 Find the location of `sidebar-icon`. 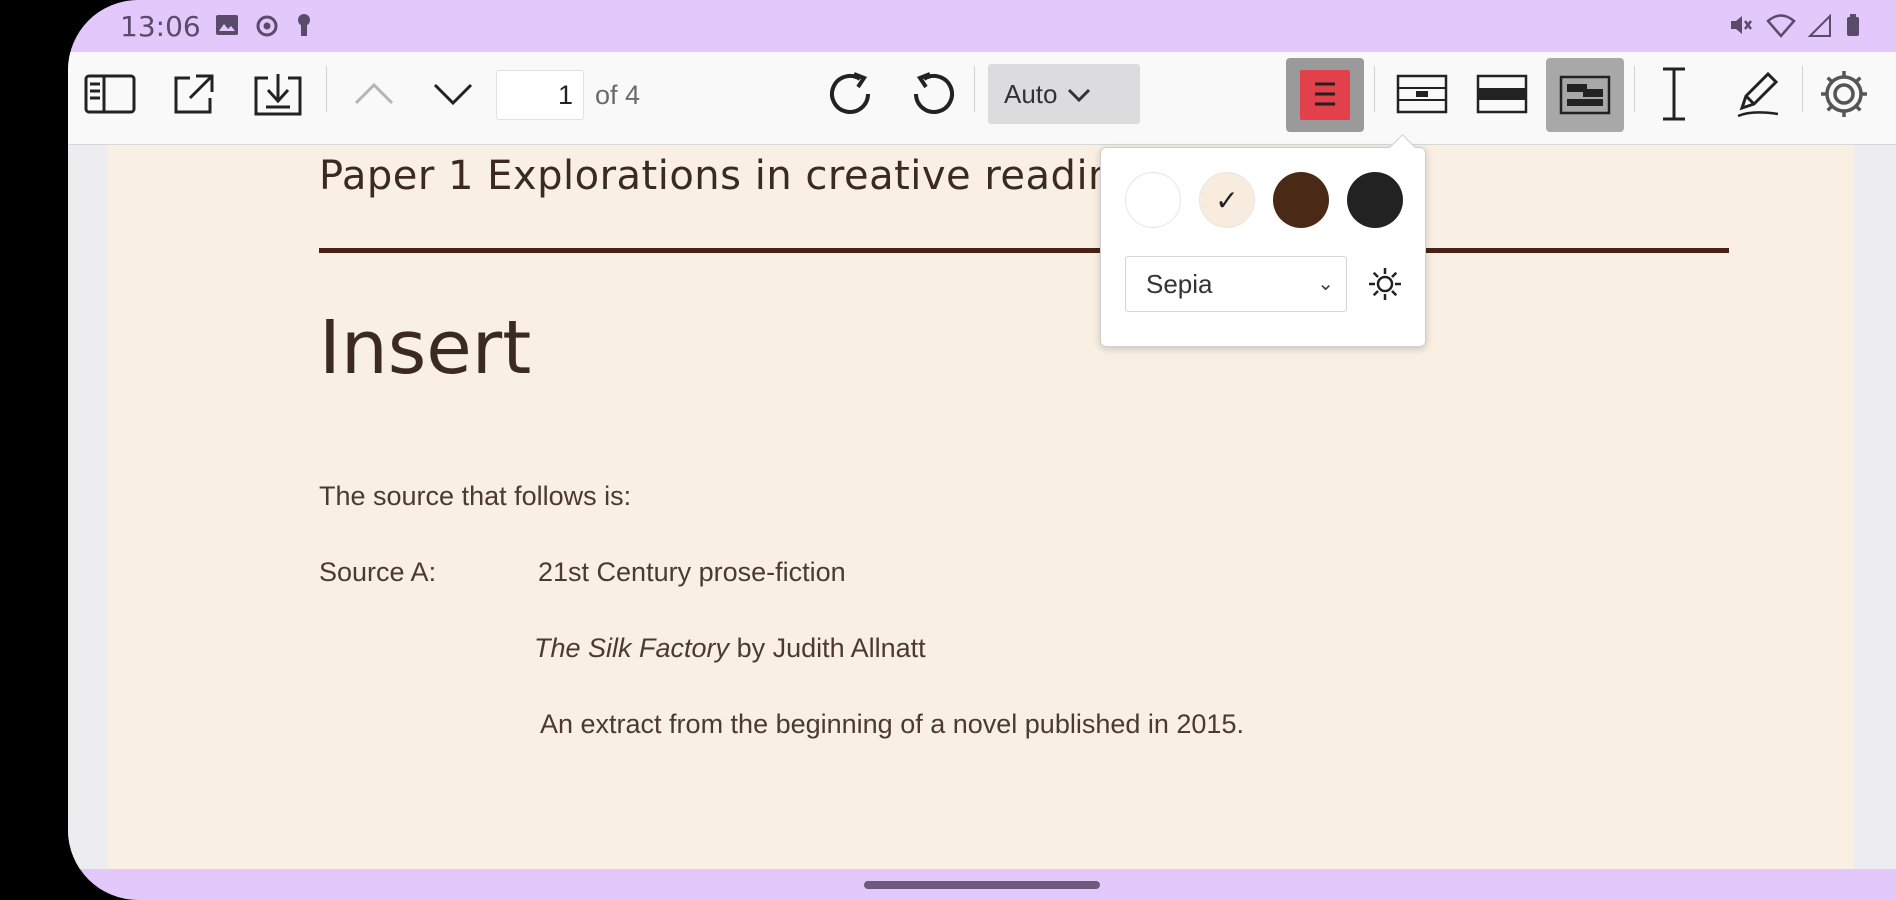

sidebar-icon is located at coordinates (110, 94).